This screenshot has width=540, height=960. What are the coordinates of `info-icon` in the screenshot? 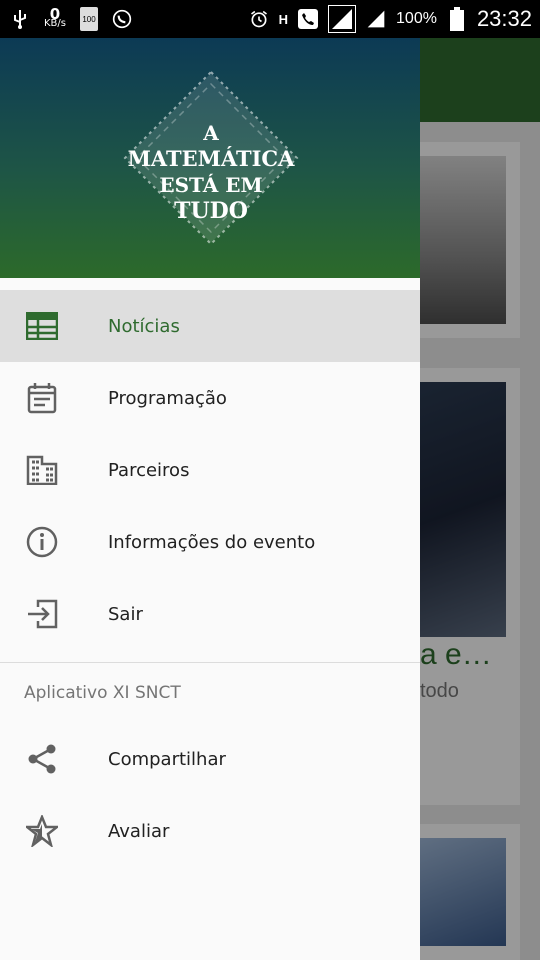 It's located at (42, 542).